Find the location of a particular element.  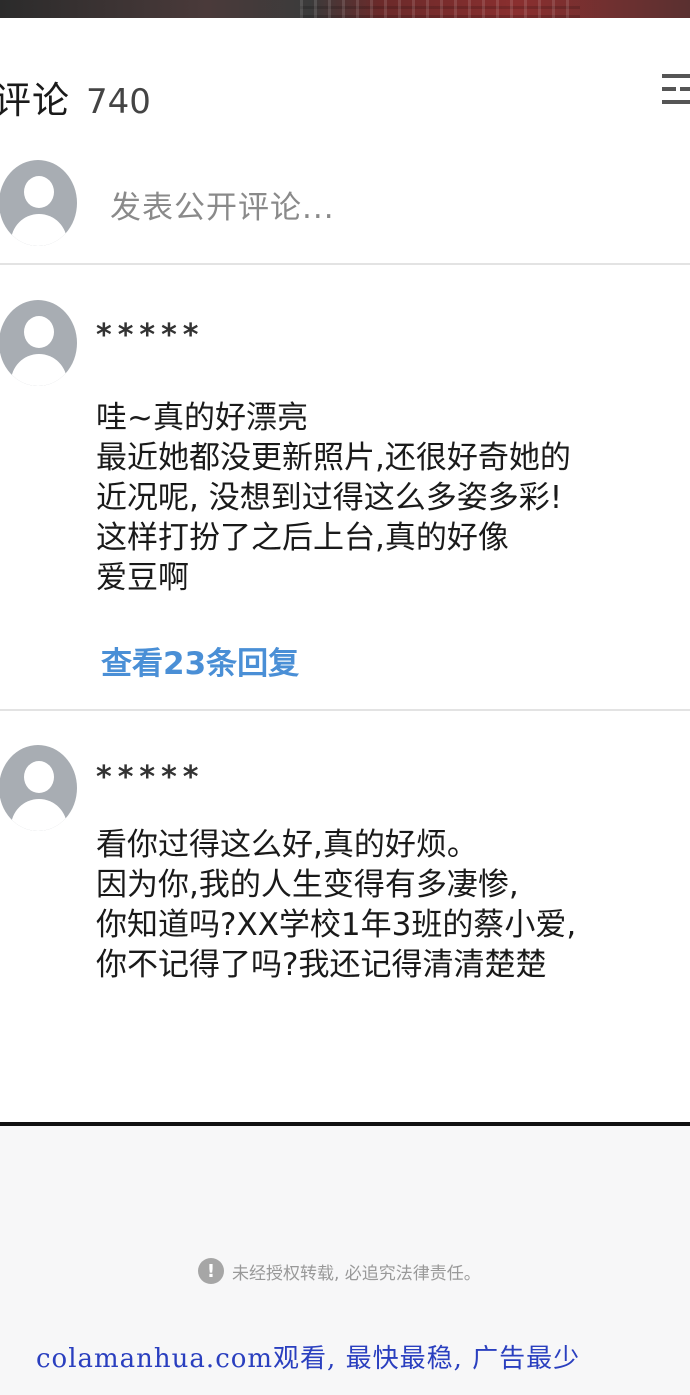

copyright-notice: ! 未经授权转载, 必追究法律责任。 is located at coordinates (339, 1271).